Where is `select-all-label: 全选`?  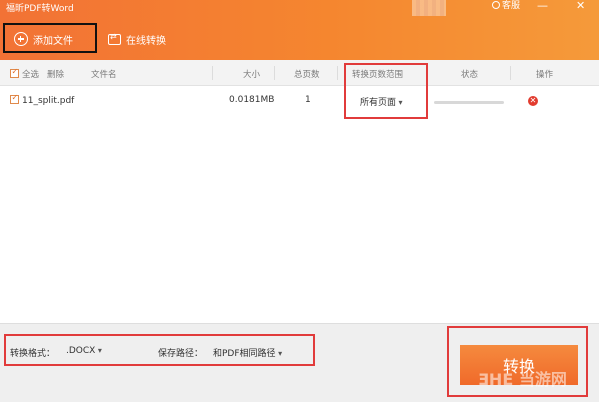
select-all-label: 全选 is located at coordinates (31, 75).